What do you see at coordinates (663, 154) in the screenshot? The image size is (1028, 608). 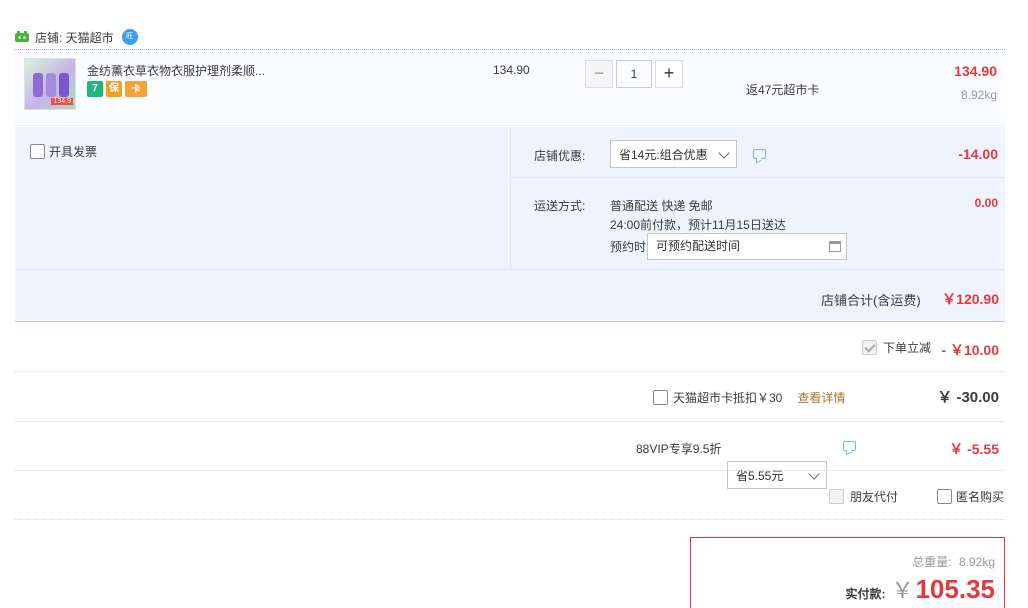 I see `shop-discount-value: 省14元:组合优惠` at bounding box center [663, 154].